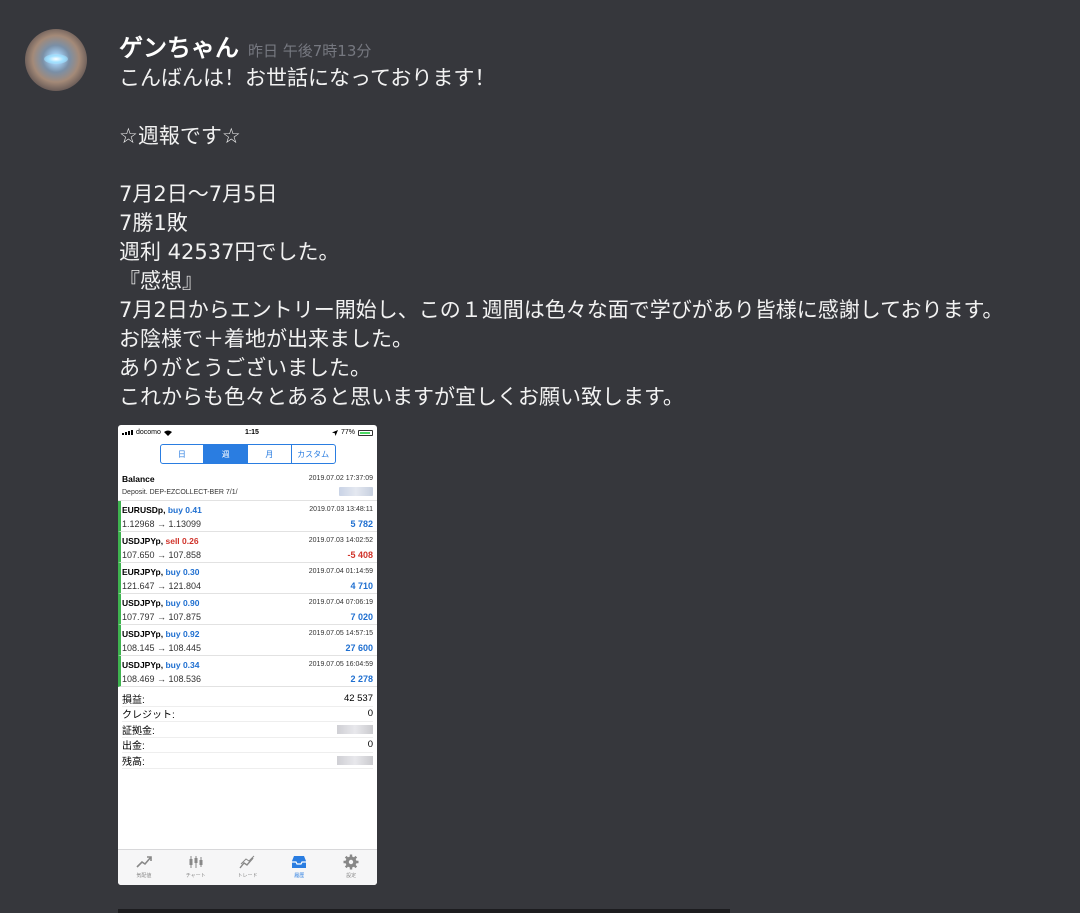 Image resolution: width=1080 pixels, height=913 pixels. What do you see at coordinates (247, 761) in the screenshot?
I see `summary-row: 残高:` at bounding box center [247, 761].